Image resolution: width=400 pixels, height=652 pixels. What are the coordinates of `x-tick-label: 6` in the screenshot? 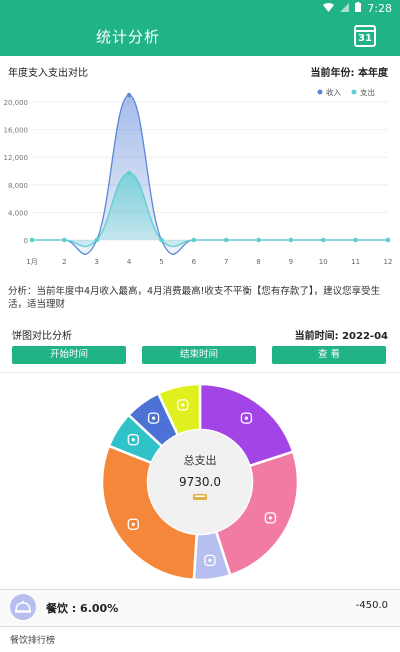 It's located at (194, 262).